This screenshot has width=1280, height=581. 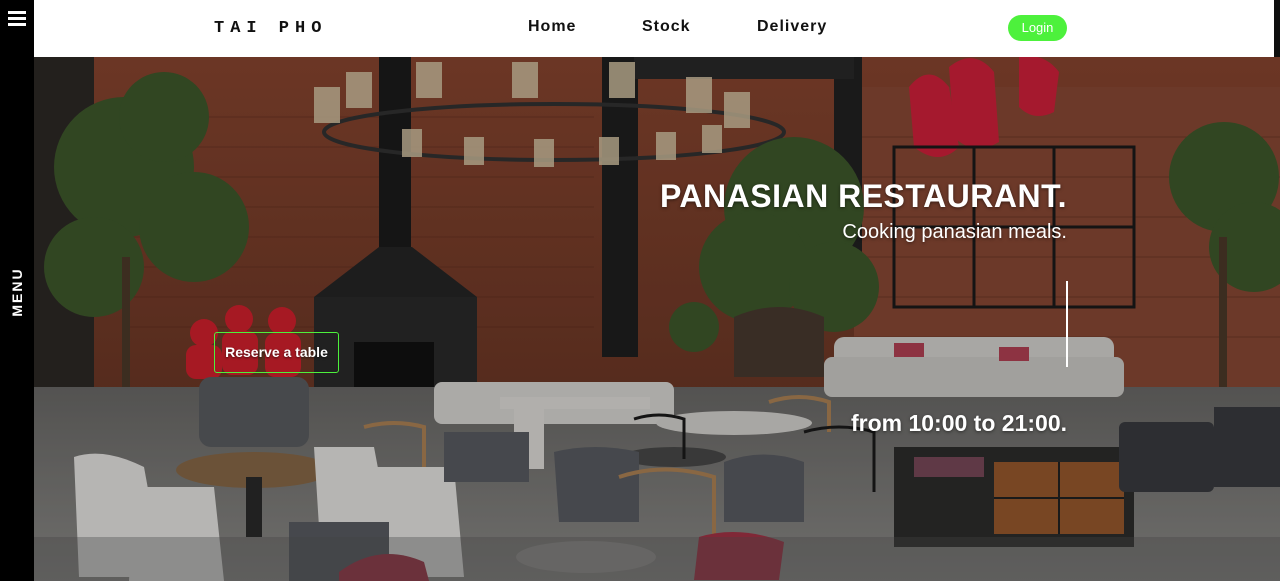 What do you see at coordinates (1067, 324) in the screenshot?
I see `hero-divider-line` at bounding box center [1067, 324].